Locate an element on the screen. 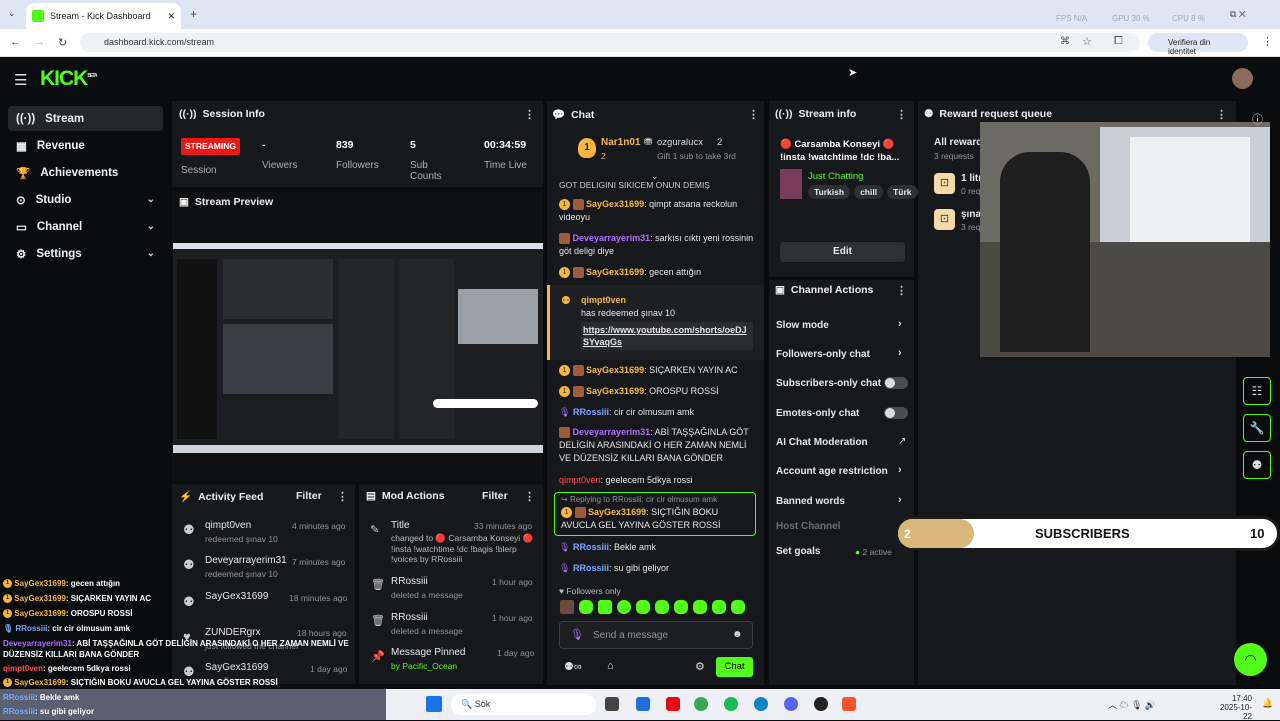 The height and width of the screenshot is (721, 1280). sidebar-item-studio: ⊙ Studio ⌄ is located at coordinates (85, 199).